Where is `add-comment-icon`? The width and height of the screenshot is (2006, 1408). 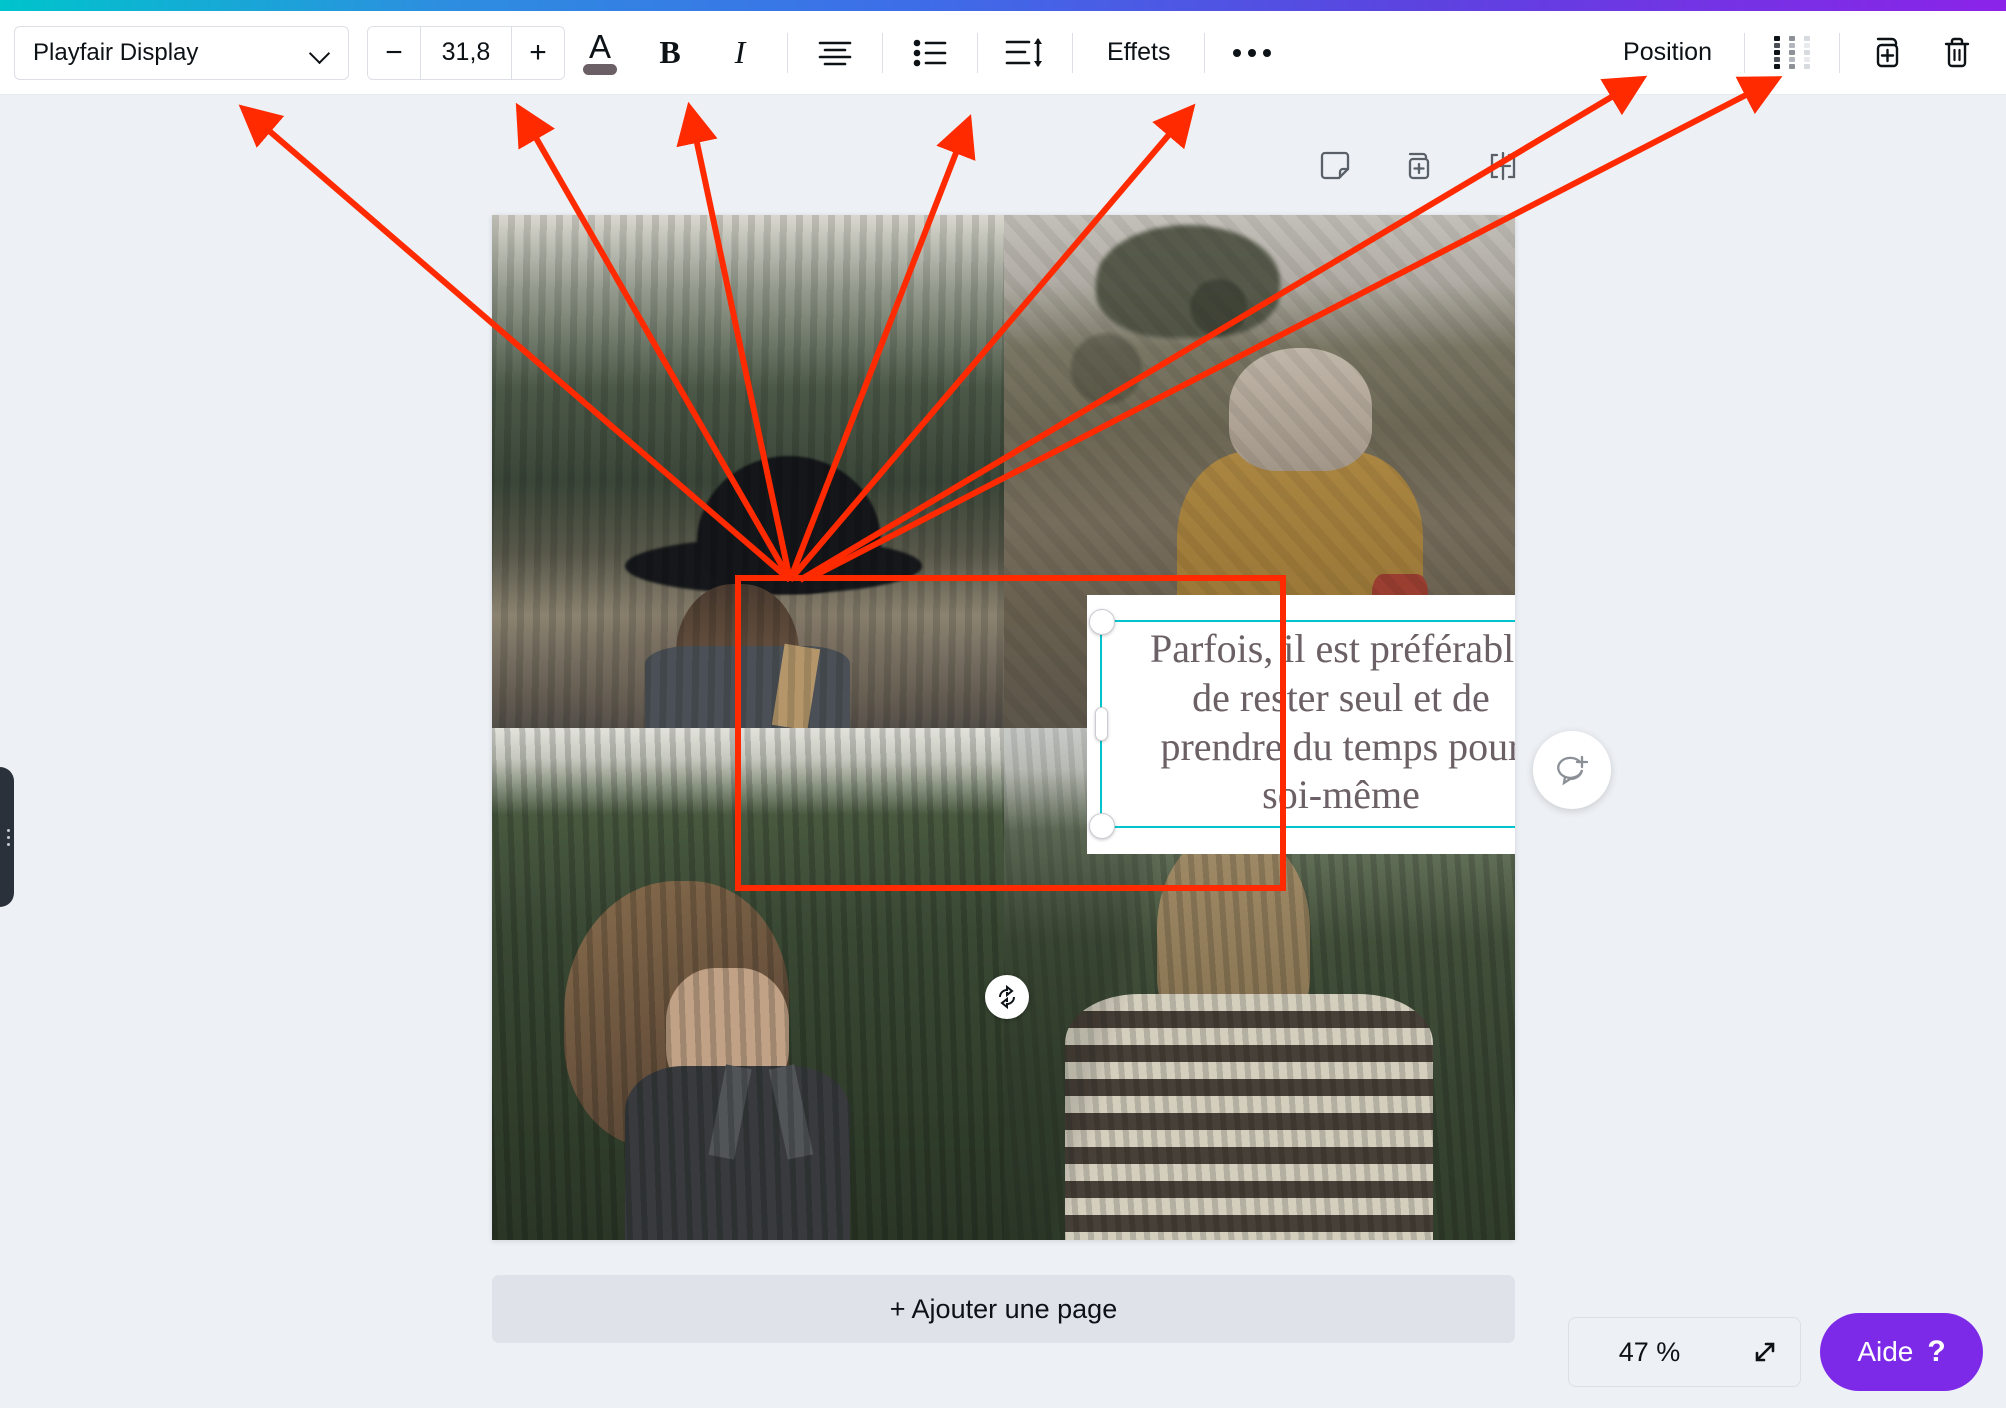
add-comment-icon is located at coordinates (1573, 770).